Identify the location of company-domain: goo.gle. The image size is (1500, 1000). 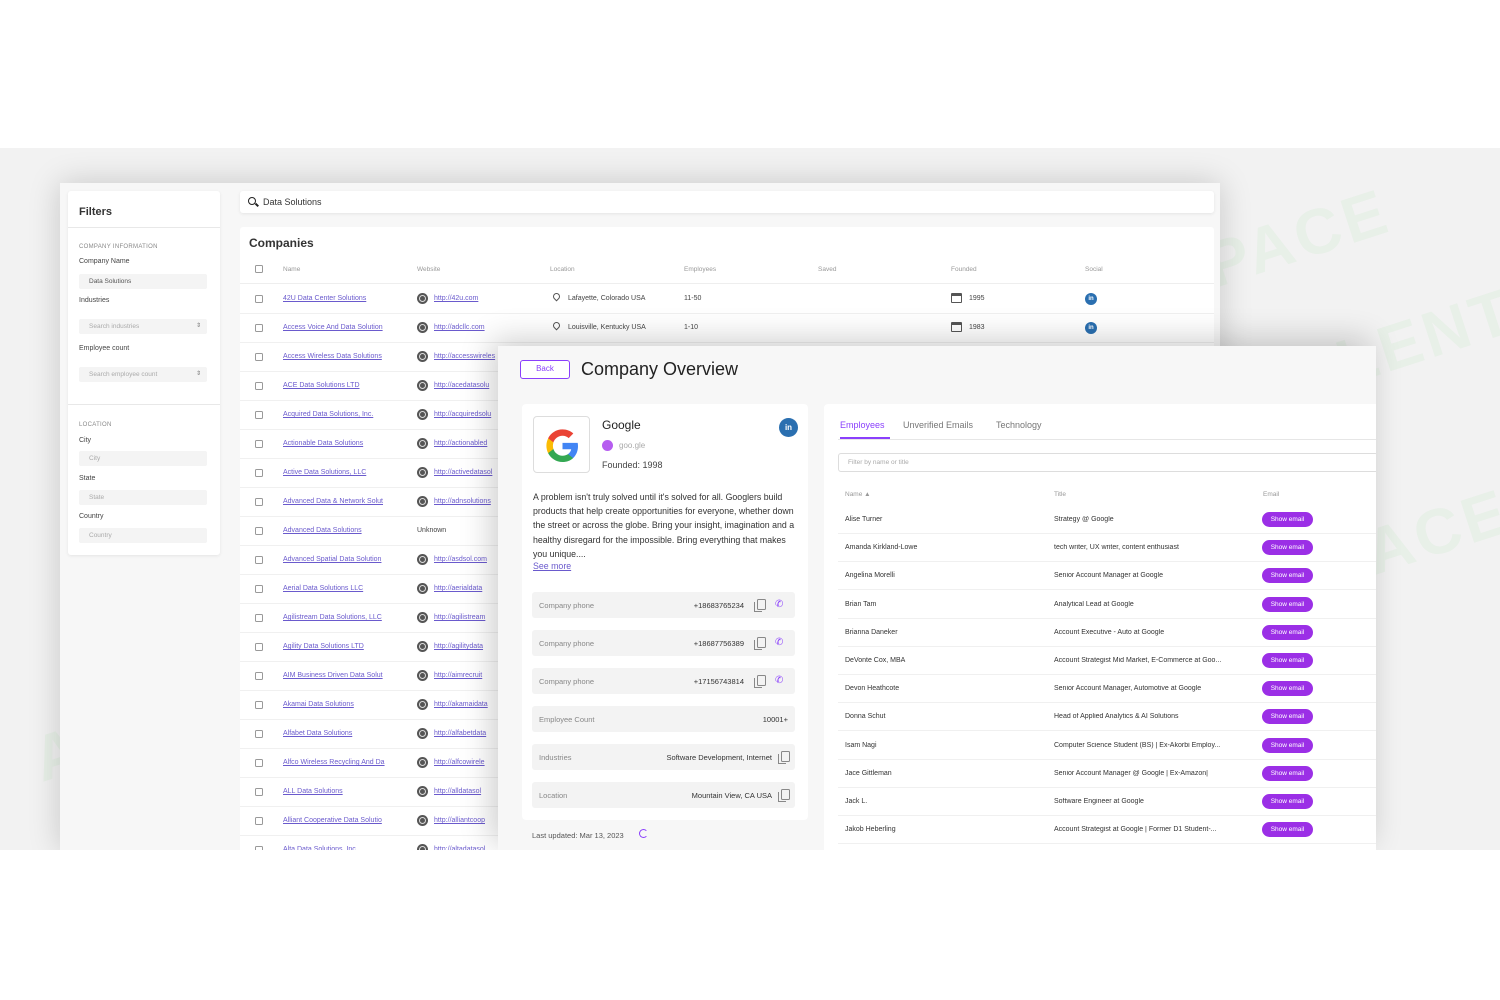
(632, 445).